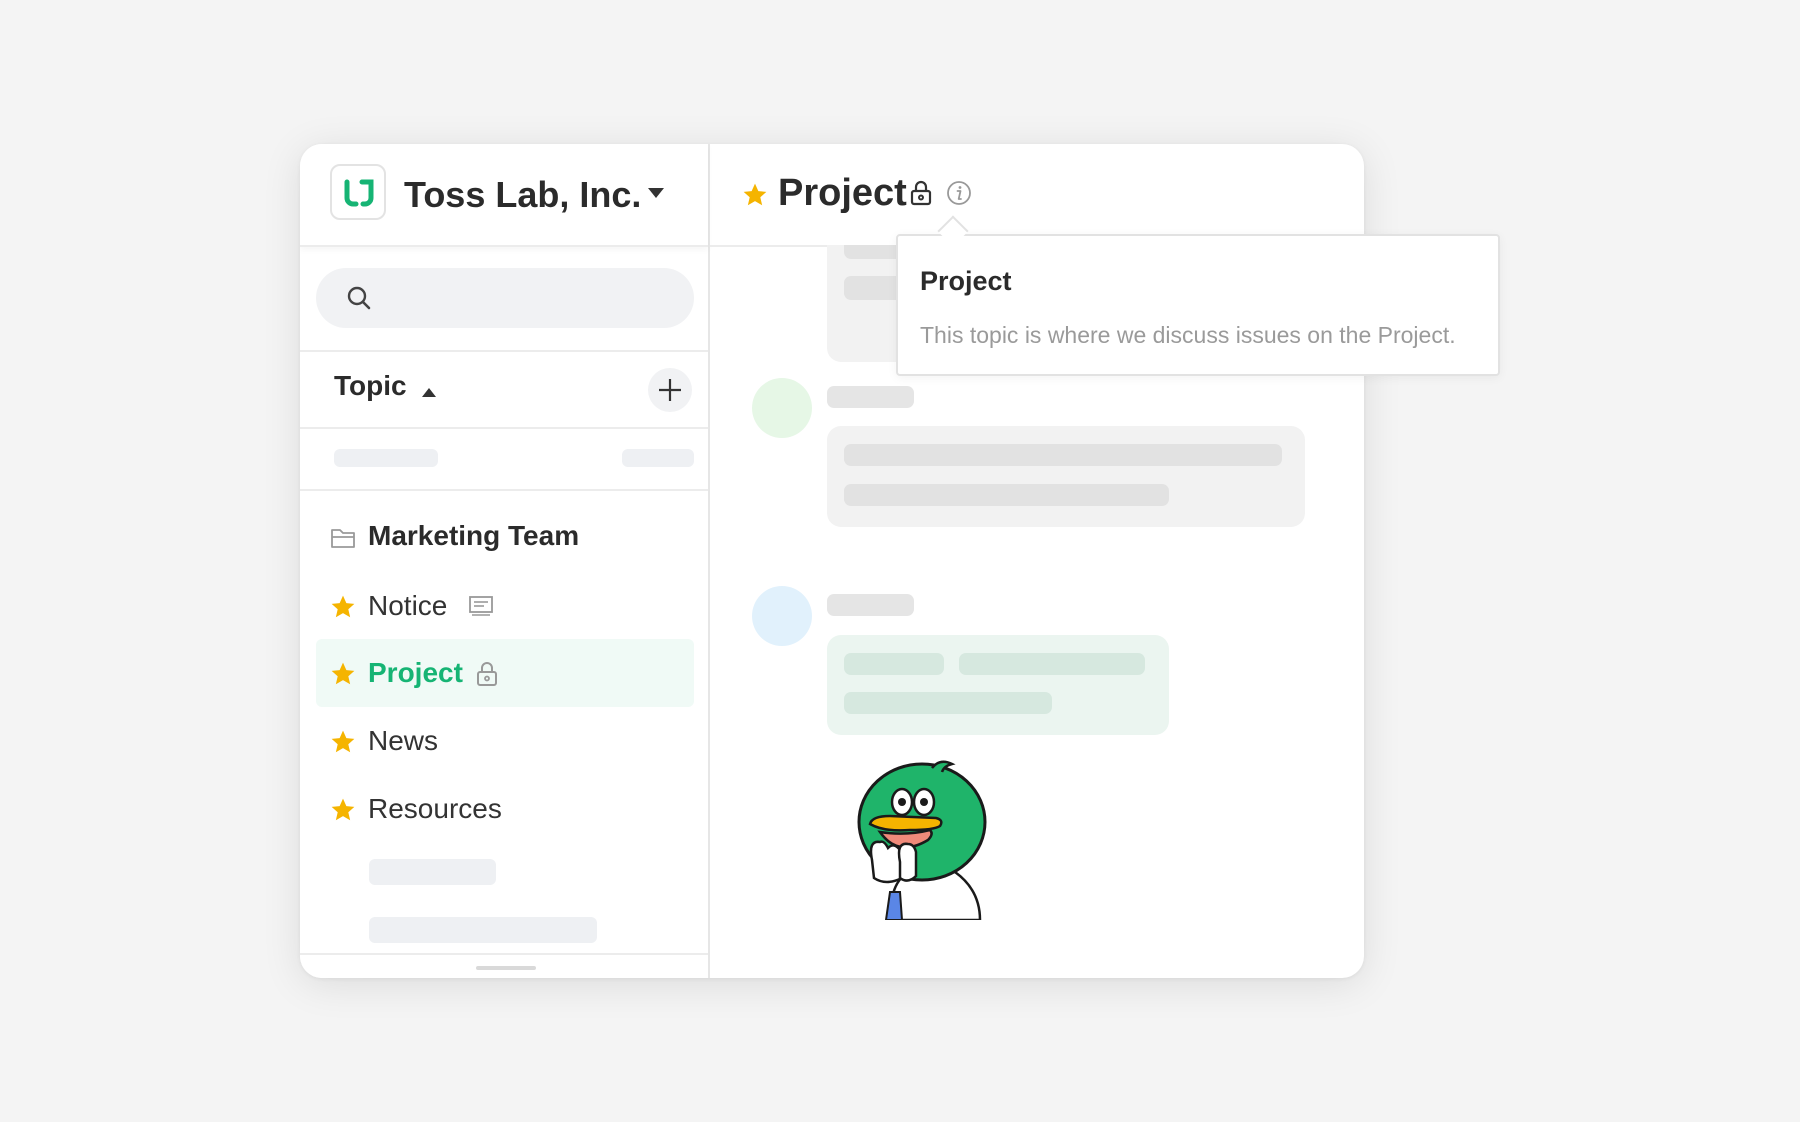  I want to click on plus-icon, so click(670, 390).